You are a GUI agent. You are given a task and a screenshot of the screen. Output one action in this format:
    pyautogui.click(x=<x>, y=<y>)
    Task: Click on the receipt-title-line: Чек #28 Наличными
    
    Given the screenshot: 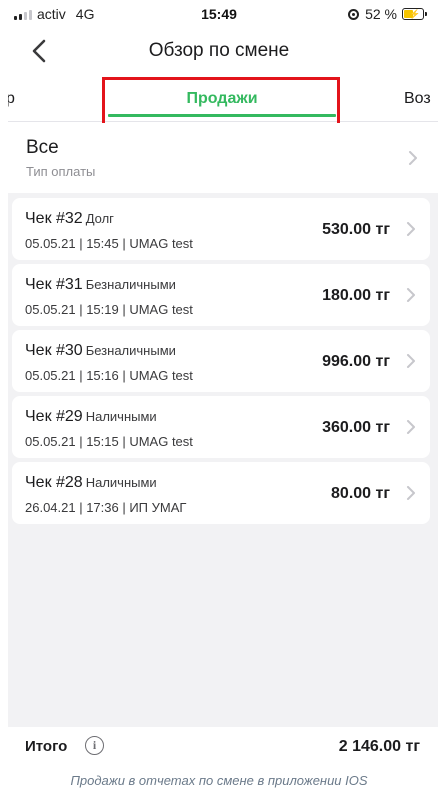 What is the action you would take?
    pyautogui.click(x=91, y=483)
    